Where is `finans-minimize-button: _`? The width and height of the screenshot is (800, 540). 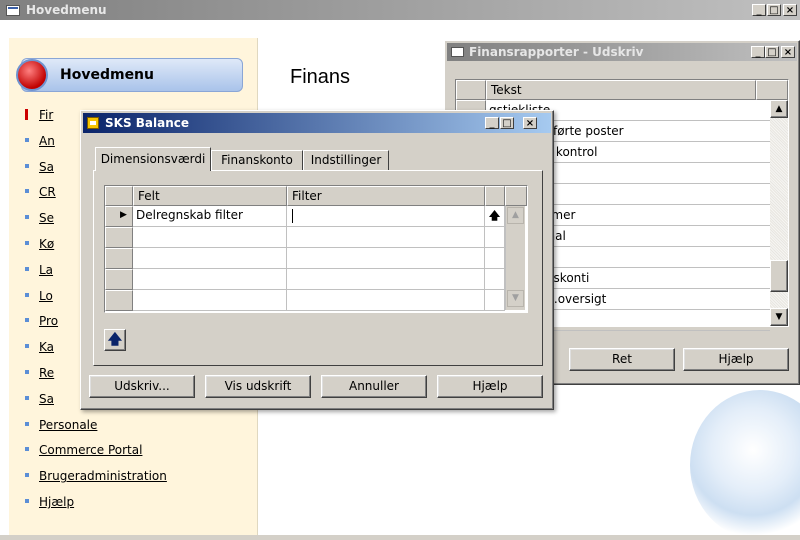
finans-minimize-button: _ is located at coordinates (758, 52).